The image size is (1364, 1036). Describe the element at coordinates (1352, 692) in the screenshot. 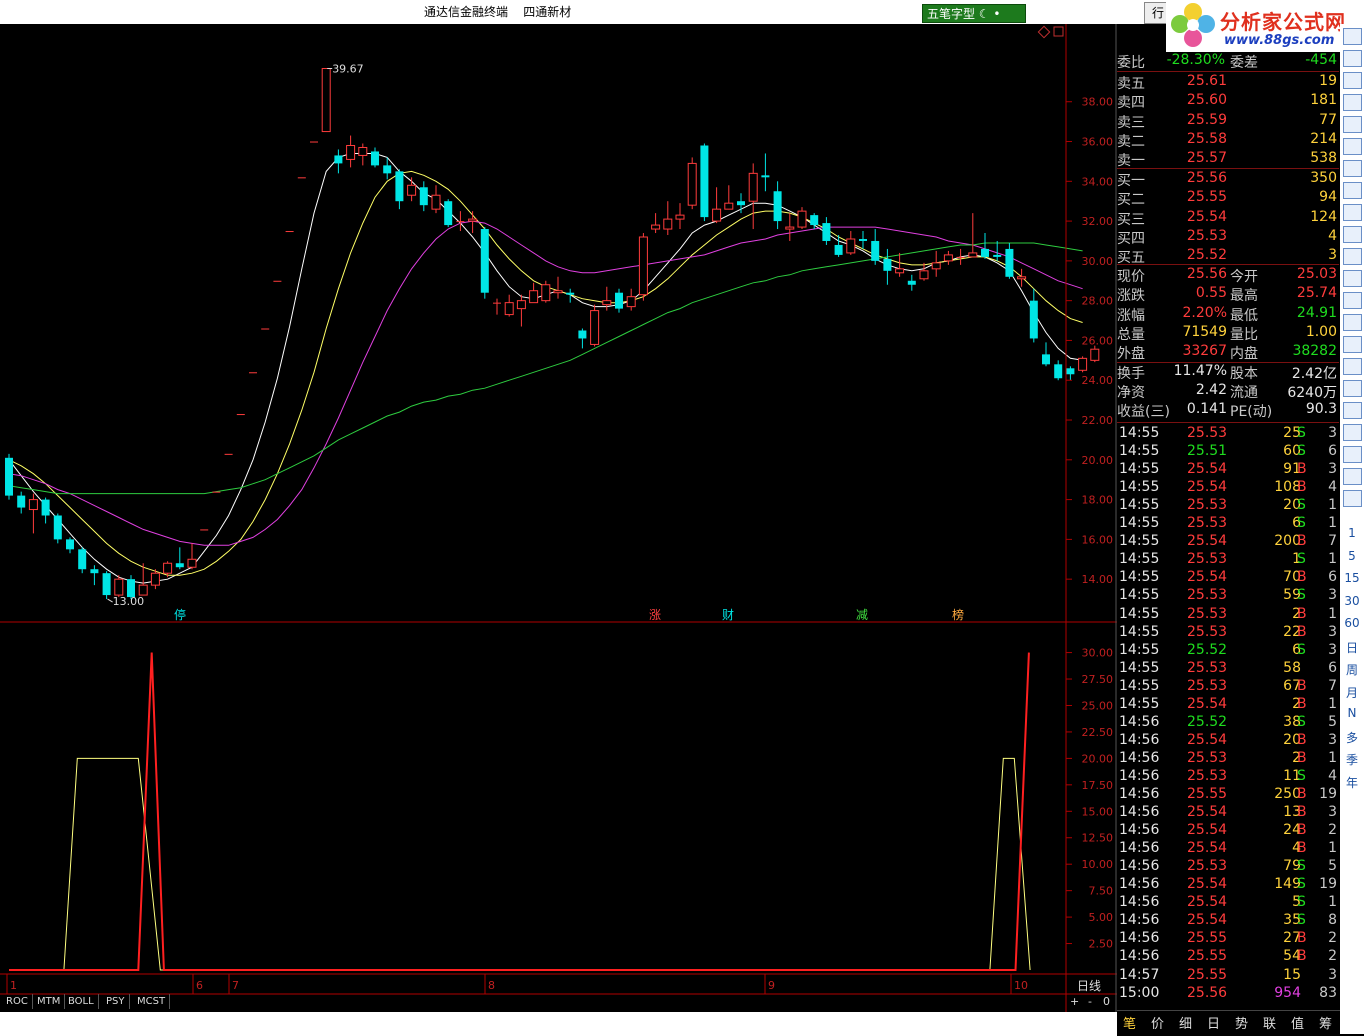

I see `period-button: 月` at that location.